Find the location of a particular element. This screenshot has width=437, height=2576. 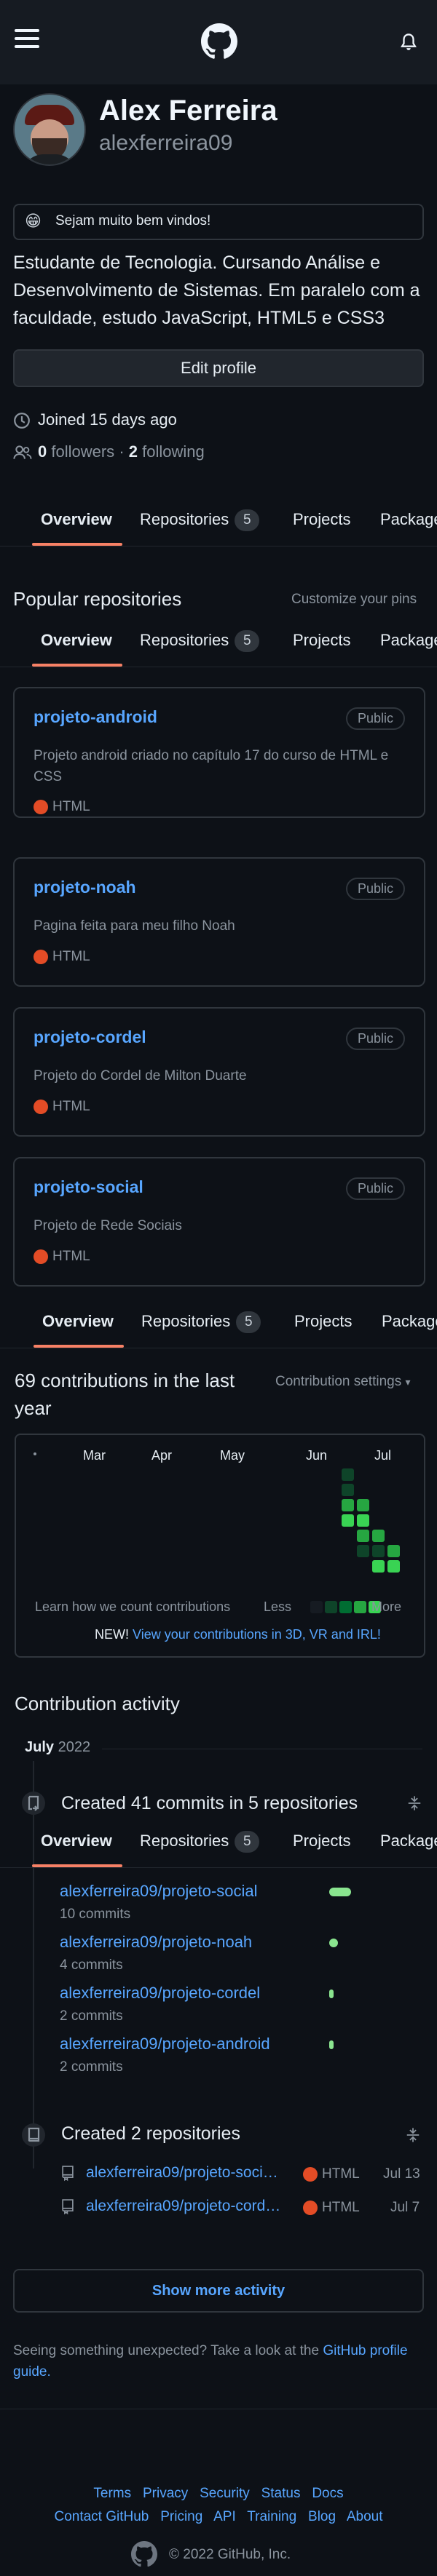

show-more-activity-button: Show more activity is located at coordinates (219, 2291).